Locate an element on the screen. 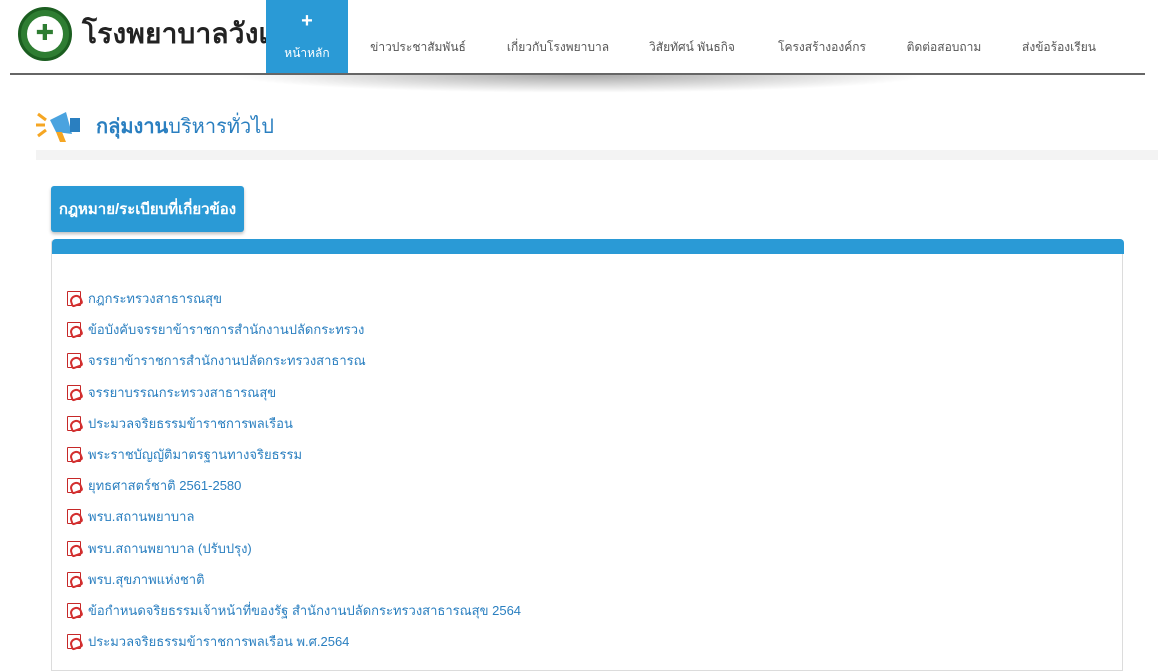  nav-item-home: + หน้าหลัก is located at coordinates (307, 37).